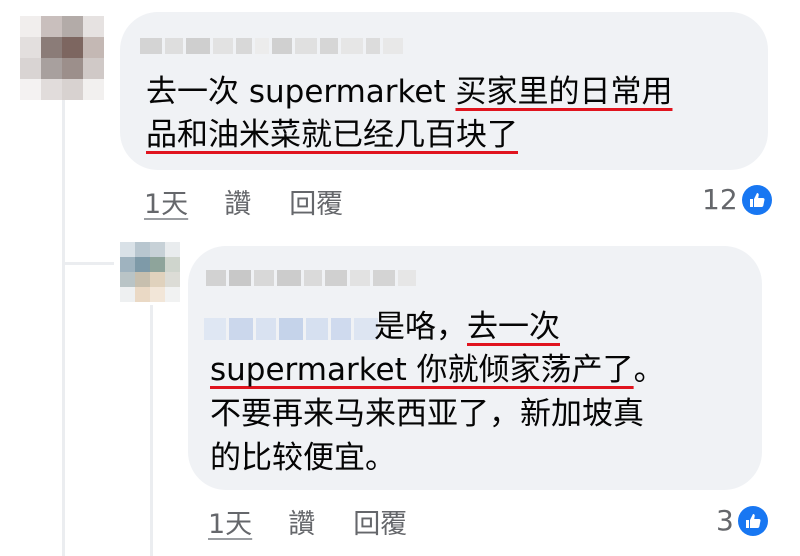  I want to click on highlighted-text: supermarket 你就倾家荡产了, so click(422, 370).